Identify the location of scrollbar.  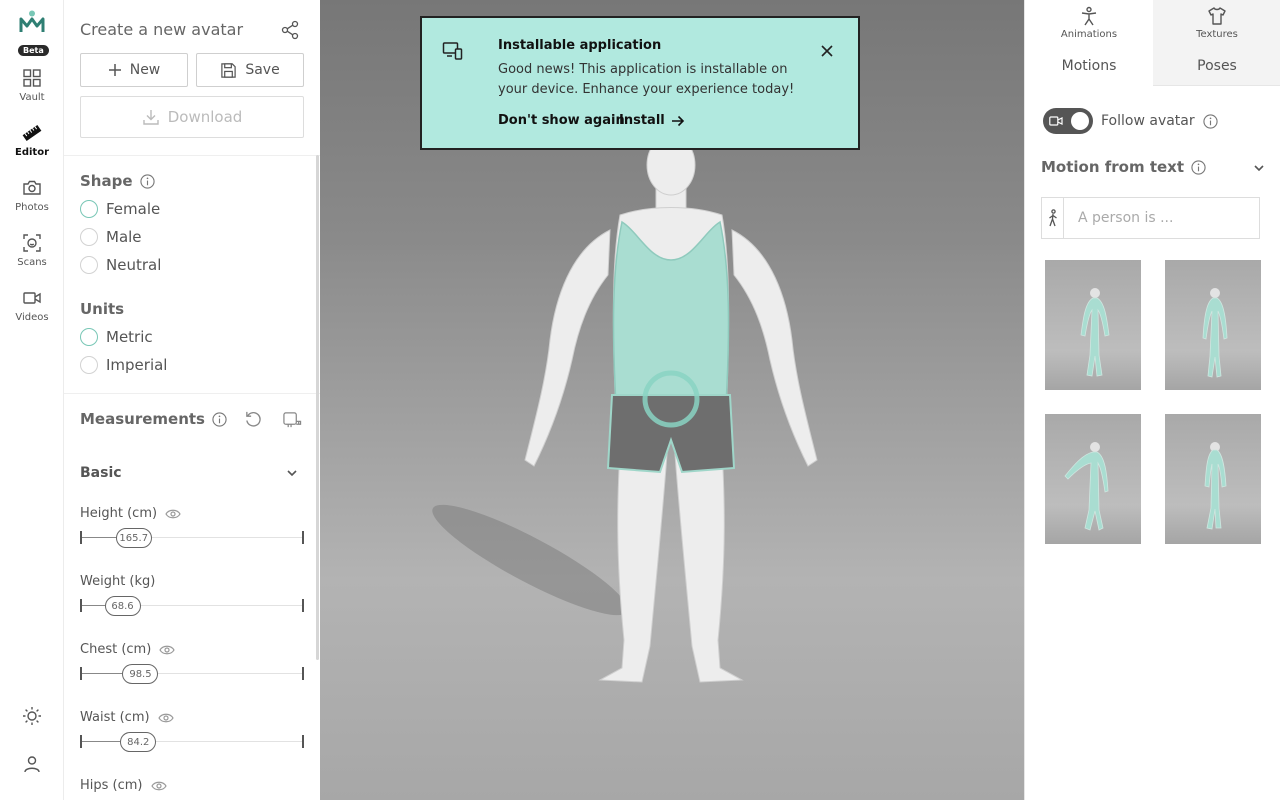
(317, 407).